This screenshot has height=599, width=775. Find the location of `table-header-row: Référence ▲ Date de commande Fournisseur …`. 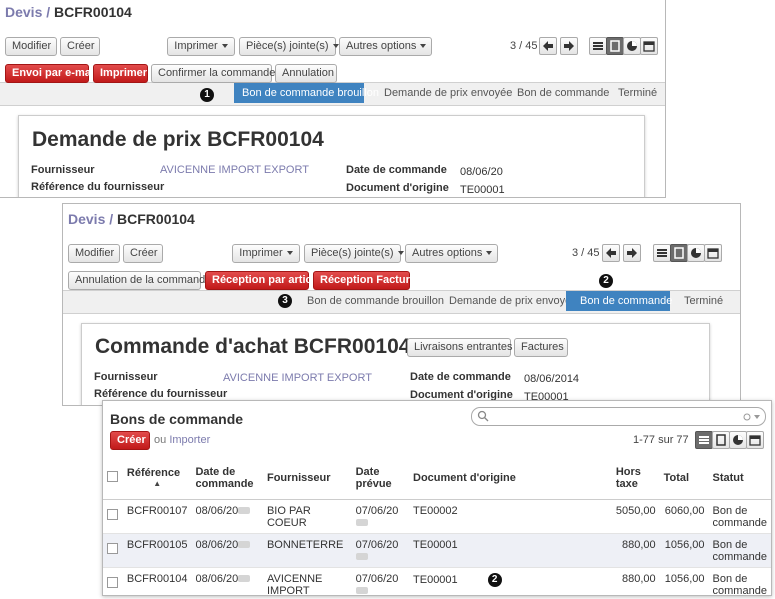

table-header-row: Référence ▲ Date de commande Fournisseur … is located at coordinates (437, 478).